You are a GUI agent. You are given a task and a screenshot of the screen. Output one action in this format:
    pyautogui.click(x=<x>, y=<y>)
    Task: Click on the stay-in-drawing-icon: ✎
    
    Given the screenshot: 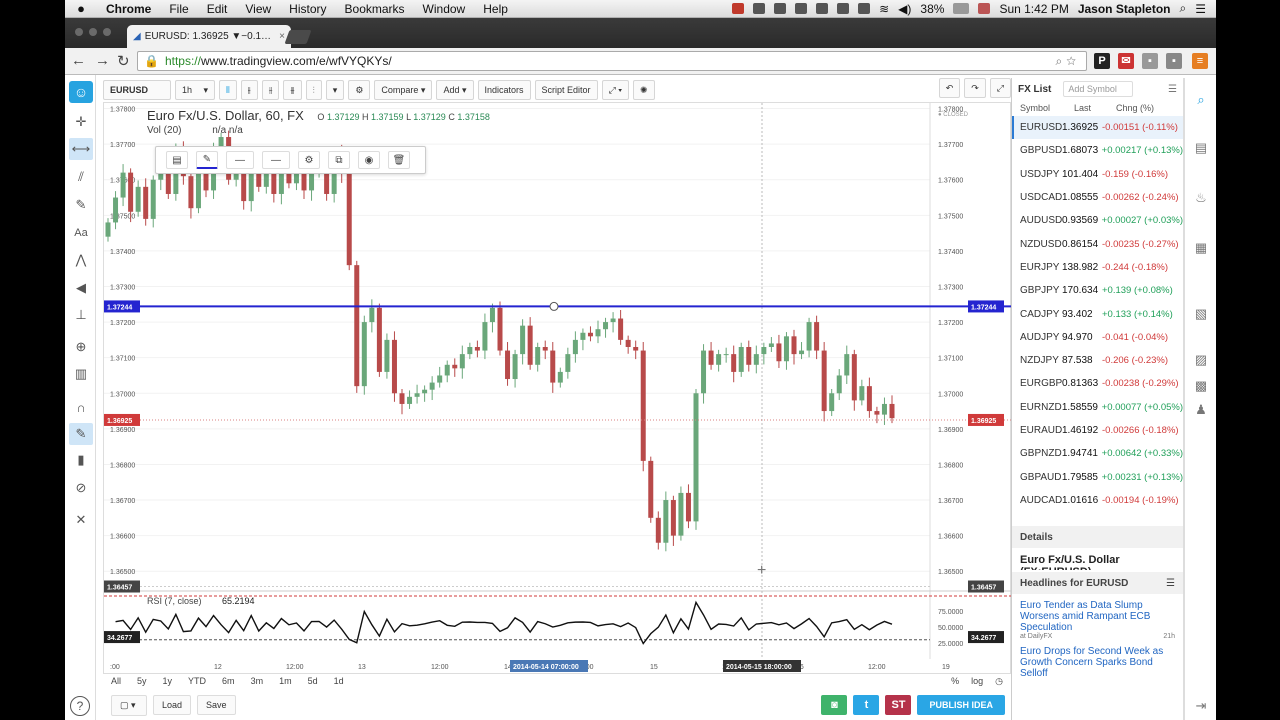 What is the action you would take?
    pyautogui.click(x=81, y=434)
    